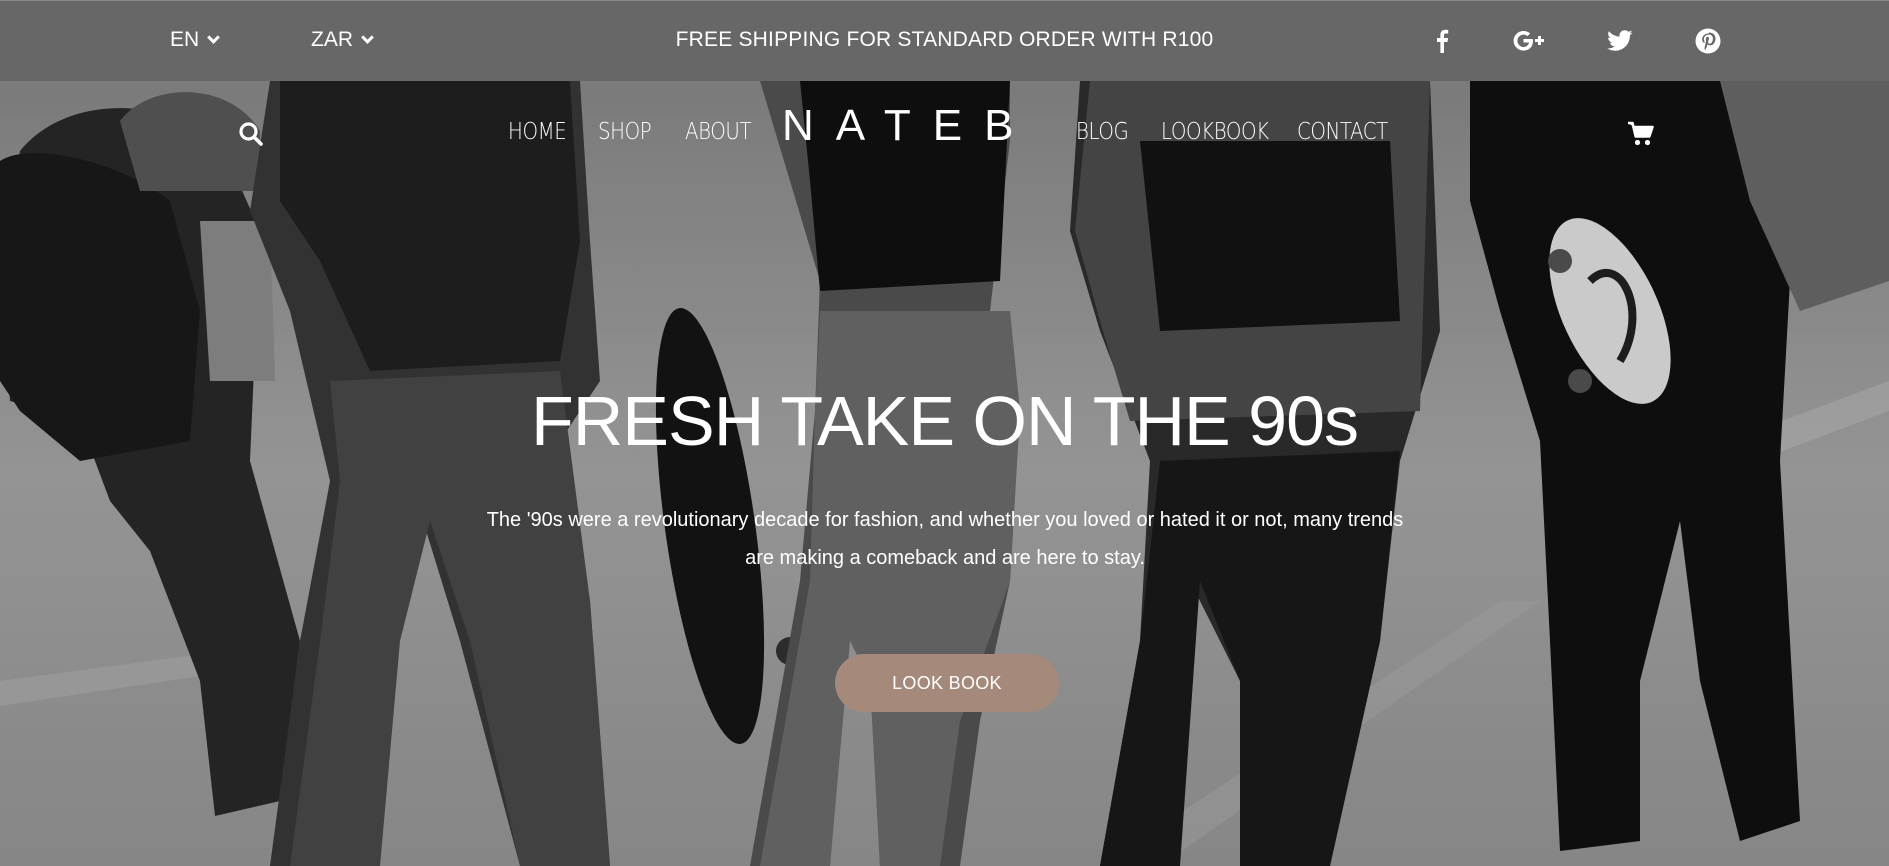 This screenshot has height=866, width=1889. I want to click on cart-icon, so click(1641, 134).